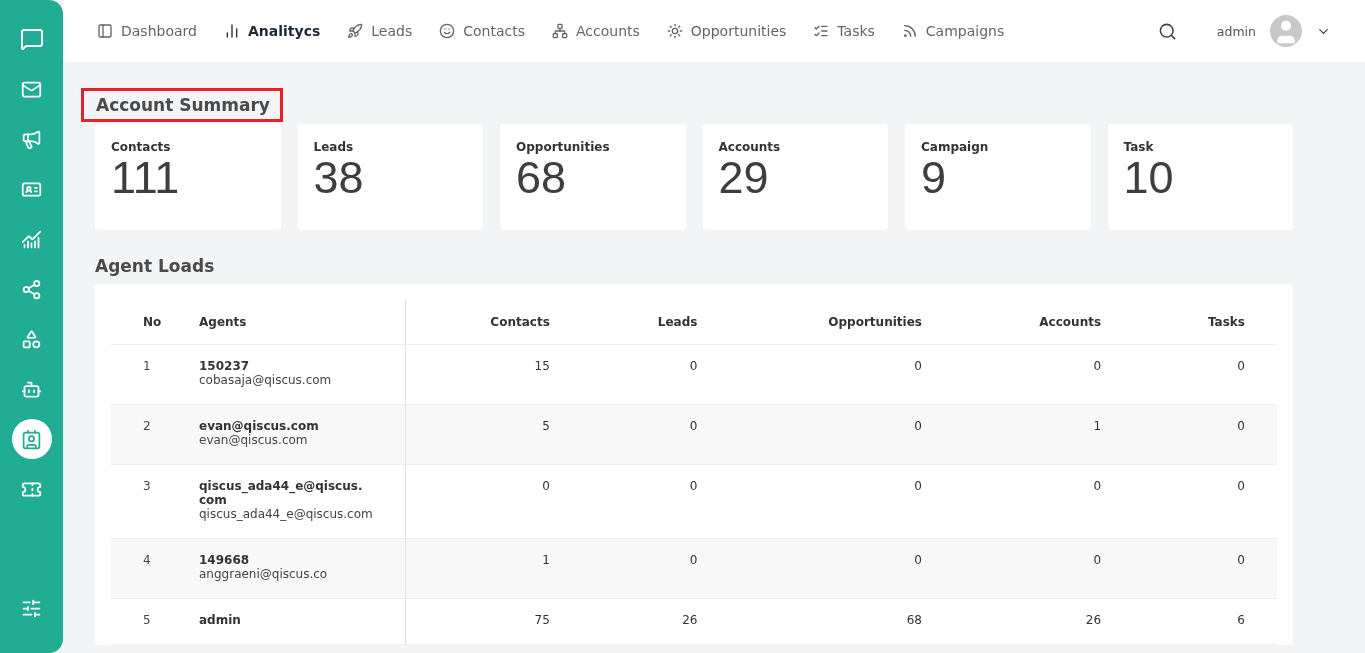  Describe the element at coordinates (147, 366) in the screenshot. I see `row-number: 1` at that location.